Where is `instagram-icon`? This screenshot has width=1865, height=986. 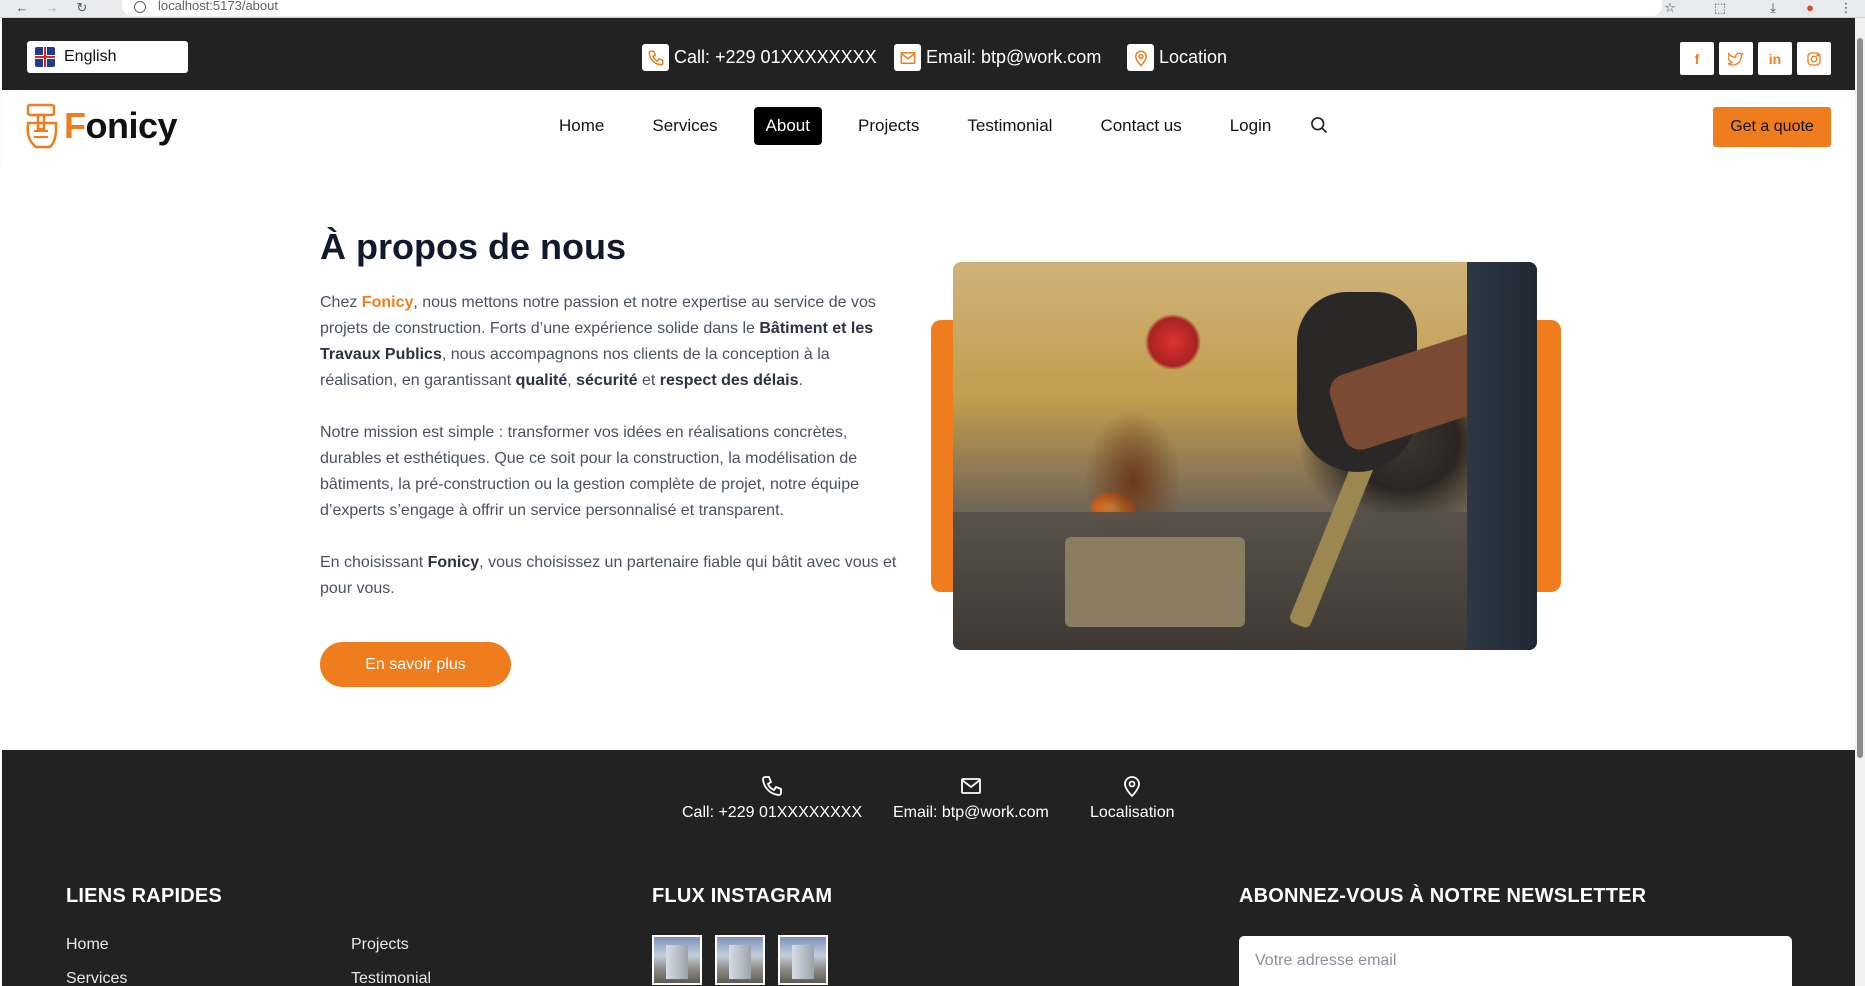 instagram-icon is located at coordinates (1814, 58).